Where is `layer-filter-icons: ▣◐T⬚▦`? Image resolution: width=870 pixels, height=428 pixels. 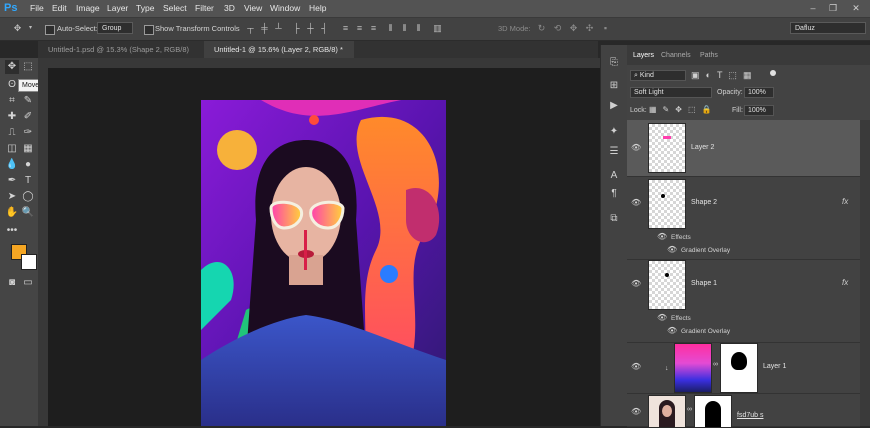
layer-filter-icons: ▣◐T⬚▦ is located at coordinates (736, 75).